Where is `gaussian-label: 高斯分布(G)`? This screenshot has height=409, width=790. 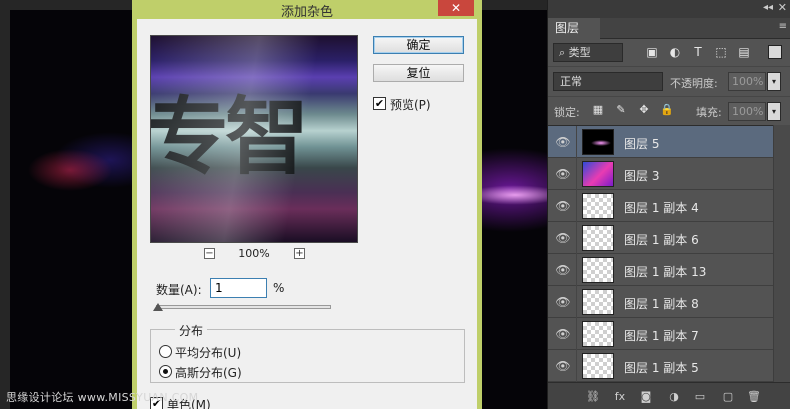
gaussian-label: 高斯分布(G) is located at coordinates (208, 373).